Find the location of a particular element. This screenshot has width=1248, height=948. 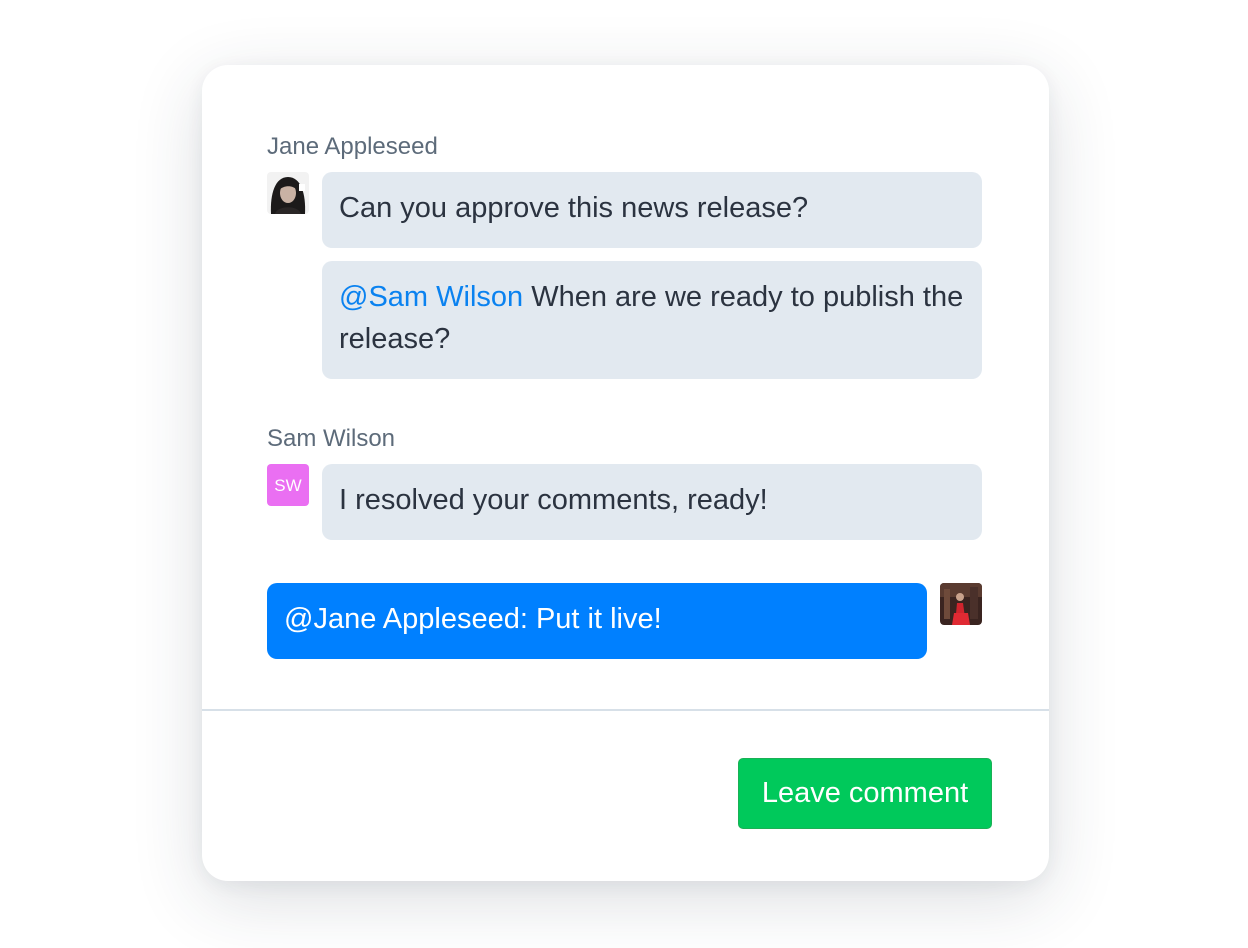

comment-bubble: I resolved your comments, ready! is located at coordinates (652, 502).